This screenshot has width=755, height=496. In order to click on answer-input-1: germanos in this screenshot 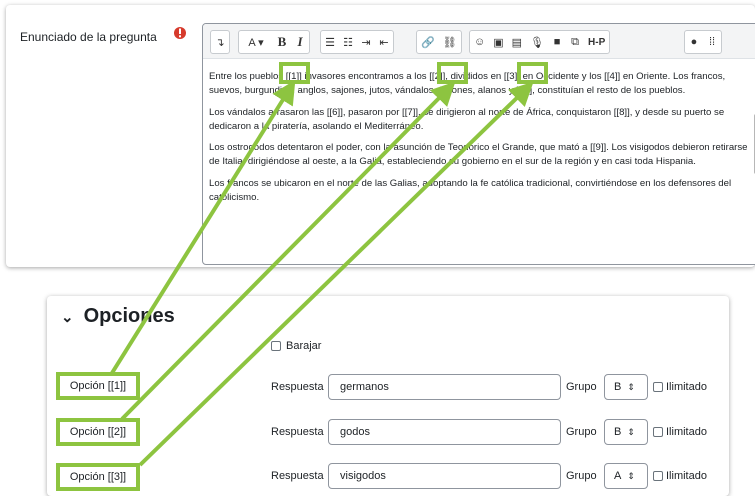, I will do `click(444, 387)`.